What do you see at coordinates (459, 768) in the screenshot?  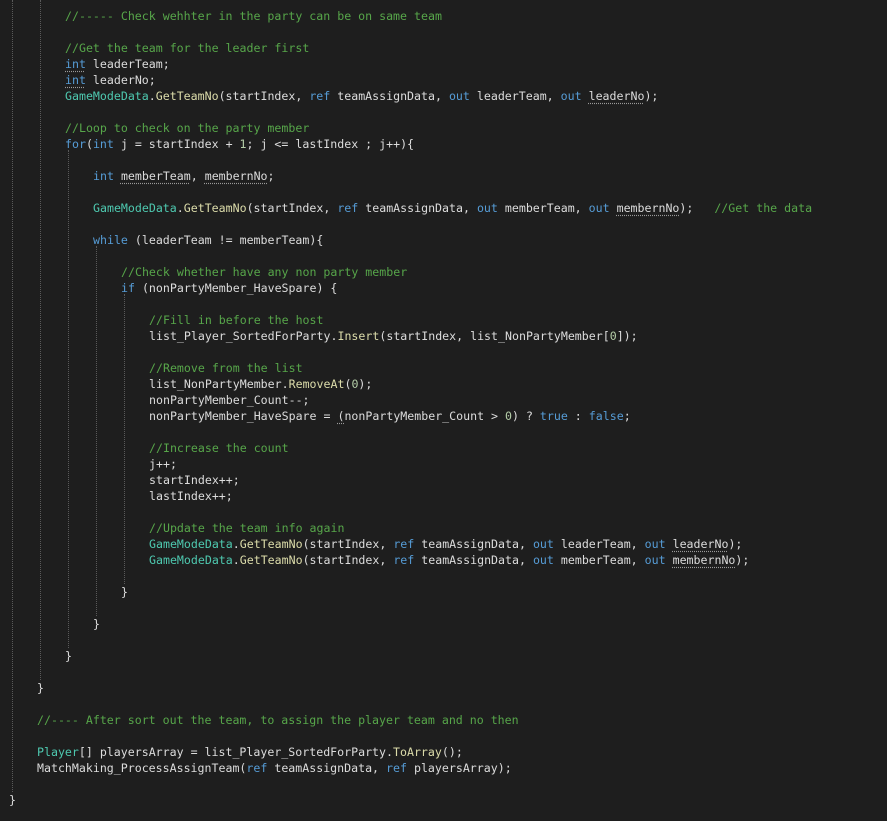 I see `code-token: playersArray);` at bounding box center [459, 768].